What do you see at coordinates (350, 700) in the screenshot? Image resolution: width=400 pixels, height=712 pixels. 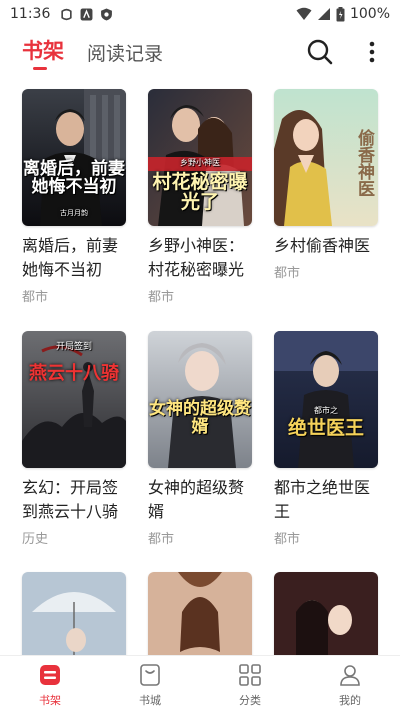 I see `nav-label: 我的` at bounding box center [350, 700].